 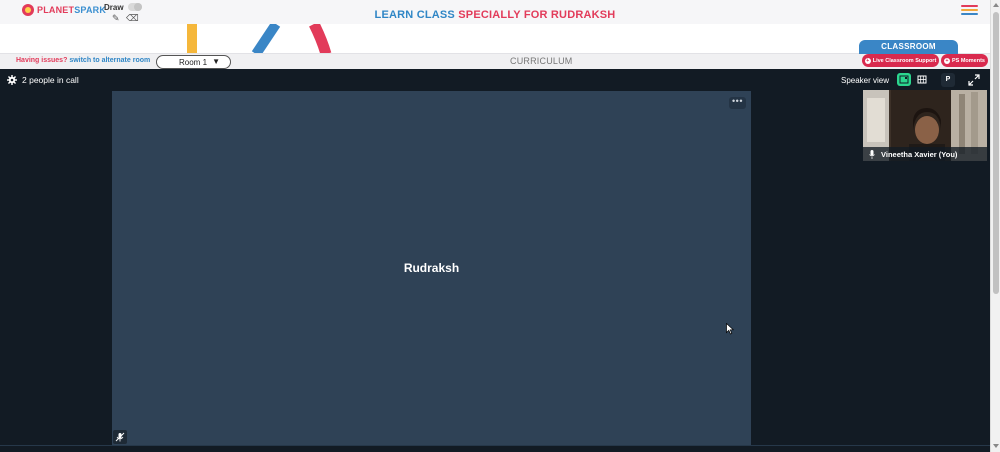 I want to click on live-support-label: Live Classroom Support, so click(x=904, y=60).